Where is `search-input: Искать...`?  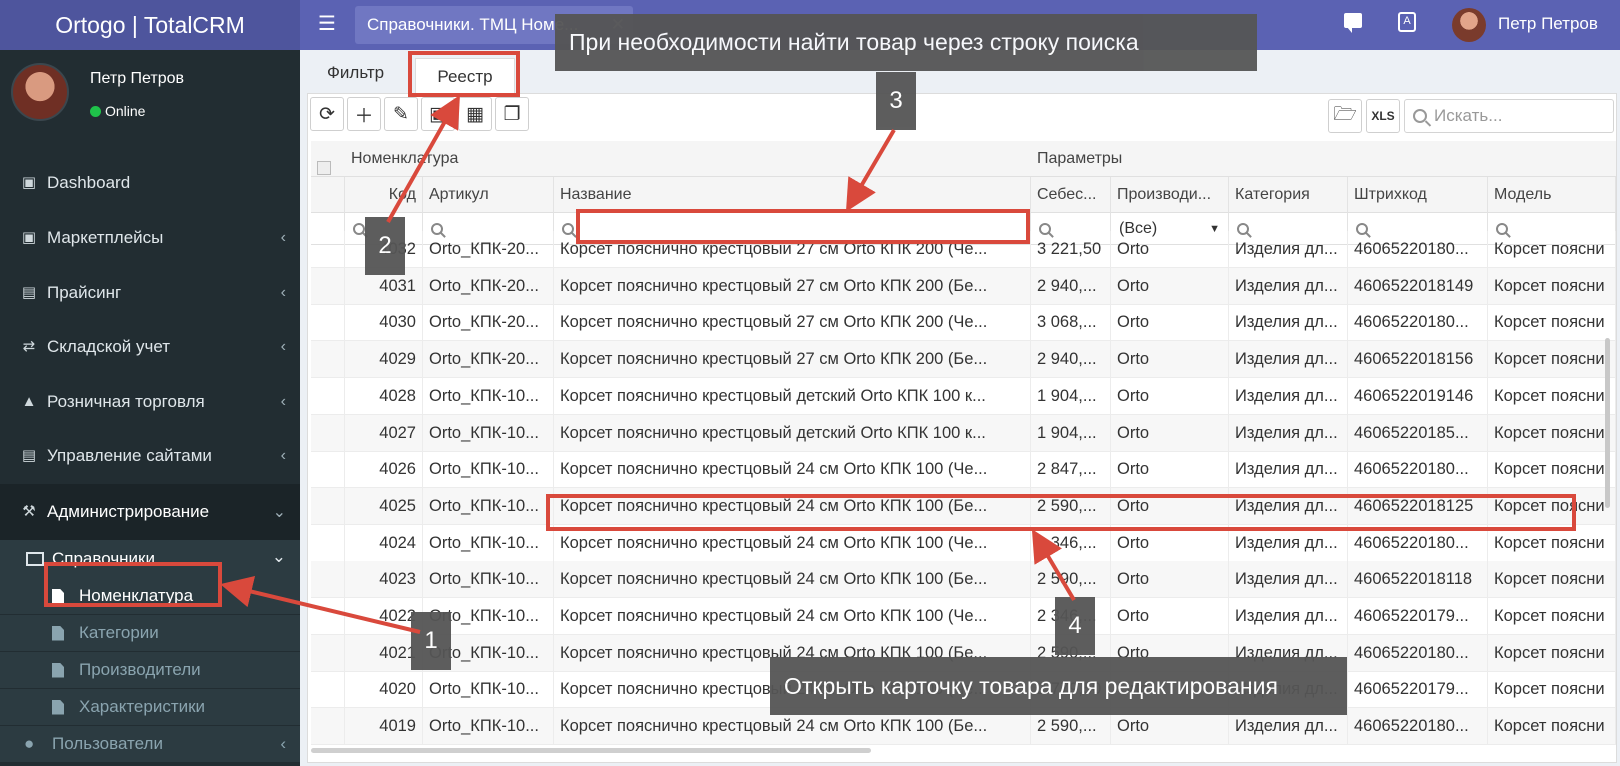 search-input: Искать... is located at coordinates (1509, 116).